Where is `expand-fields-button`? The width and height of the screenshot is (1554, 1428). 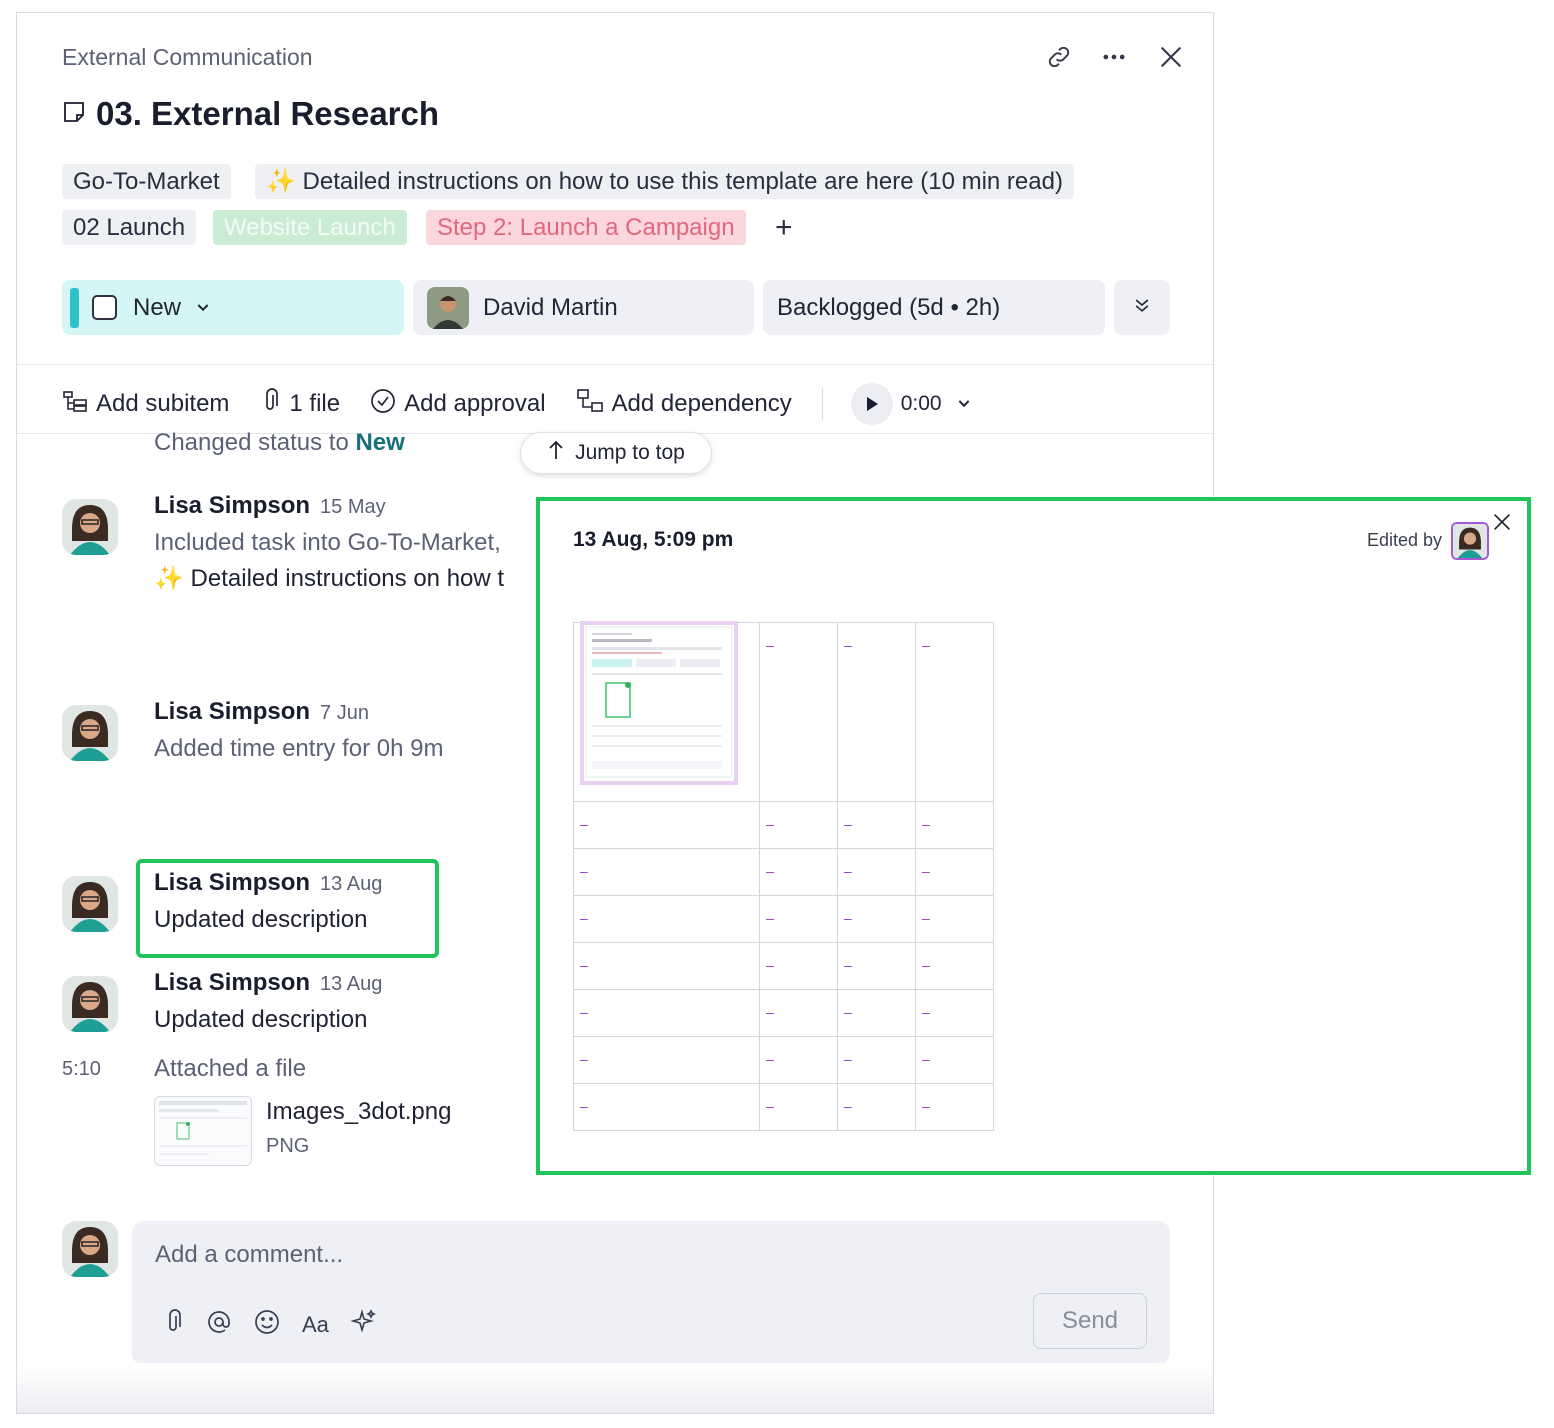
expand-fields-button is located at coordinates (1142, 307).